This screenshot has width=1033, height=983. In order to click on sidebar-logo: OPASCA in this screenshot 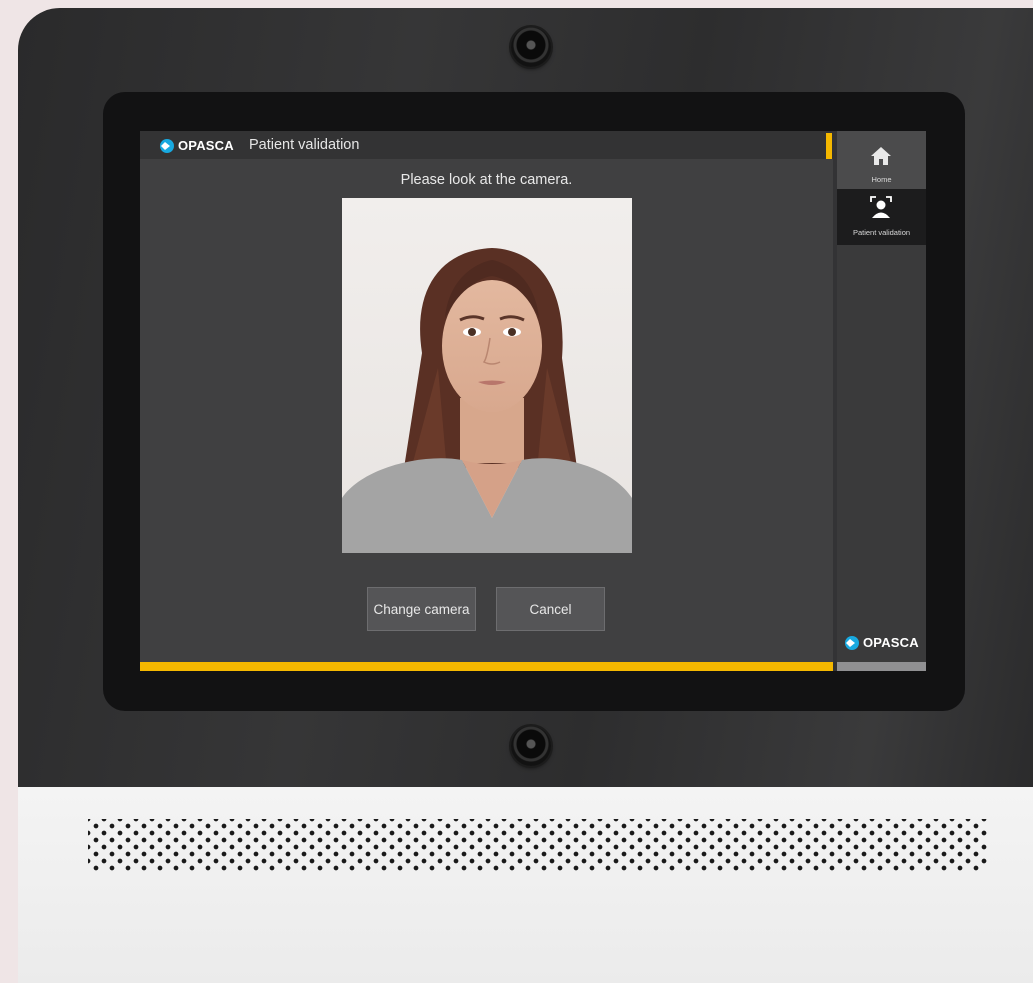, I will do `click(882, 642)`.